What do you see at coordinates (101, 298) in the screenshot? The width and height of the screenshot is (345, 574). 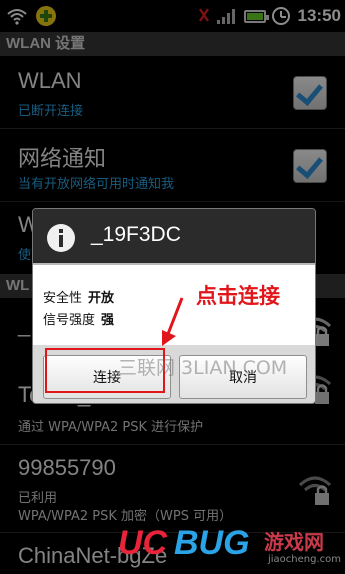 I see `security-value: 开放` at bounding box center [101, 298].